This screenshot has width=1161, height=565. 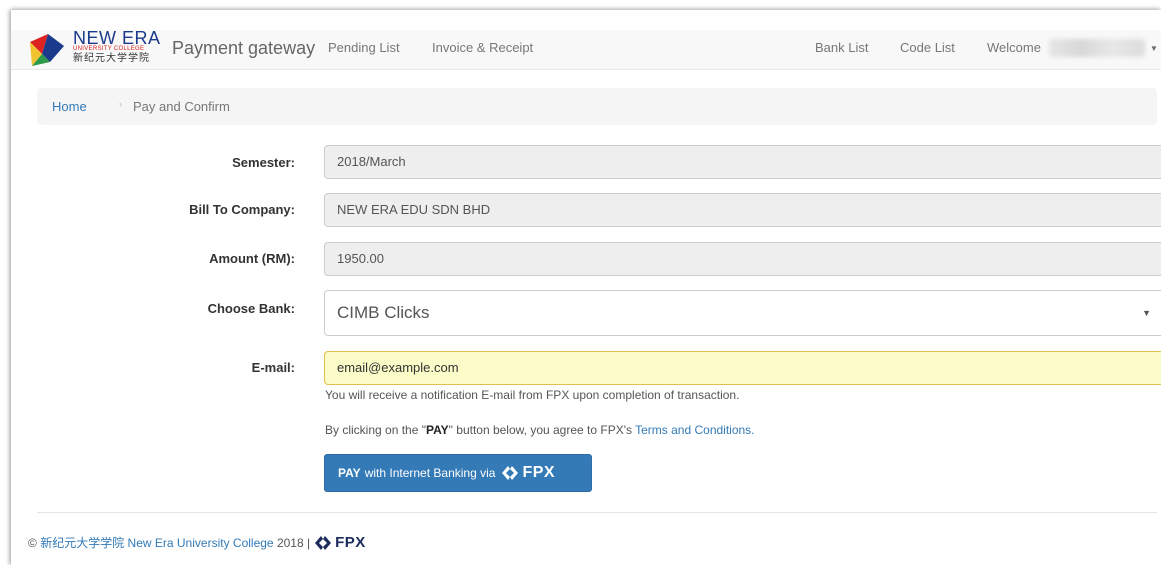 I want to click on breadcrumb: Home › Pay and Confirm, so click(x=597, y=106).